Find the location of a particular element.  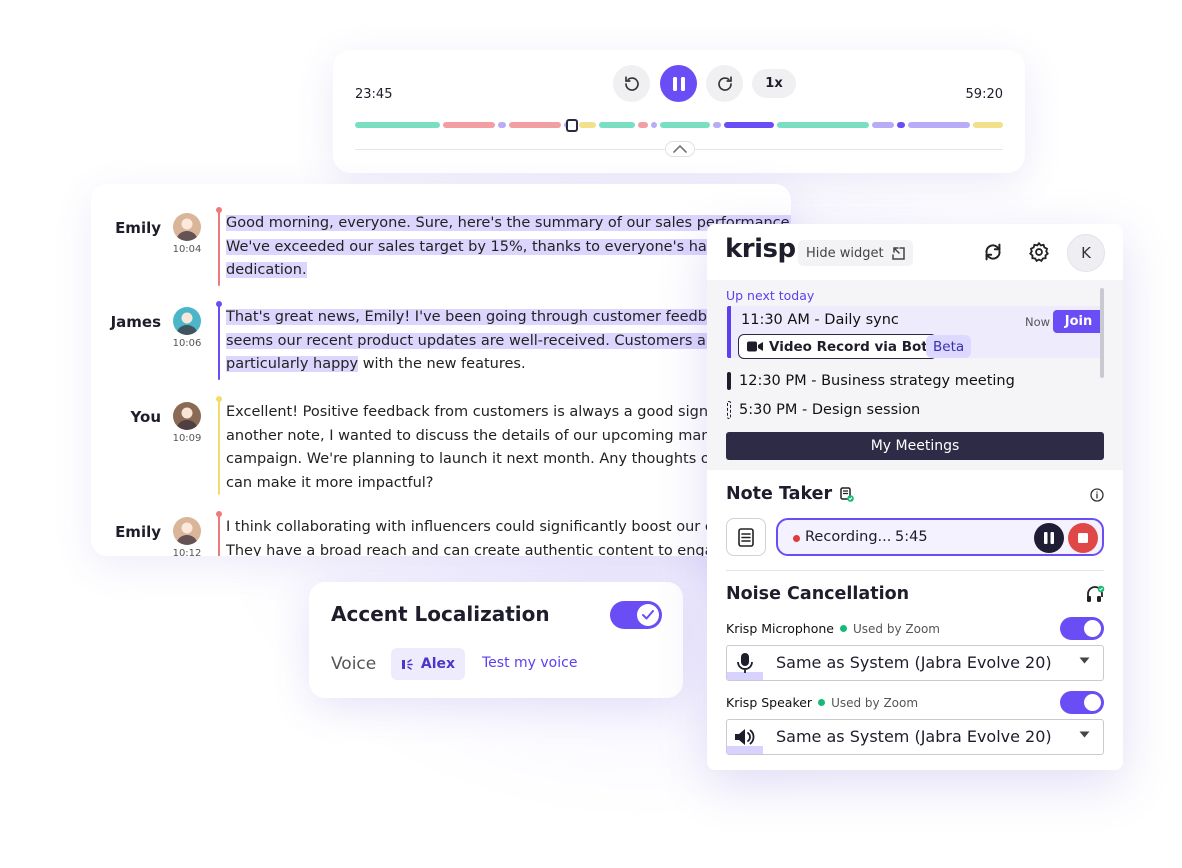

meeting-item: 12:30 PM - Business strategy meeting is located at coordinates (871, 381).